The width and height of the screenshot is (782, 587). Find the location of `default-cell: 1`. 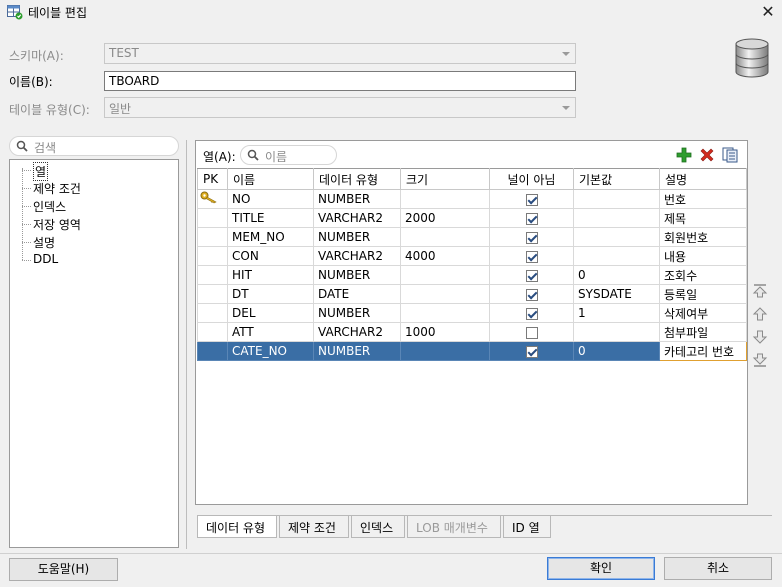

default-cell: 1 is located at coordinates (616, 313).